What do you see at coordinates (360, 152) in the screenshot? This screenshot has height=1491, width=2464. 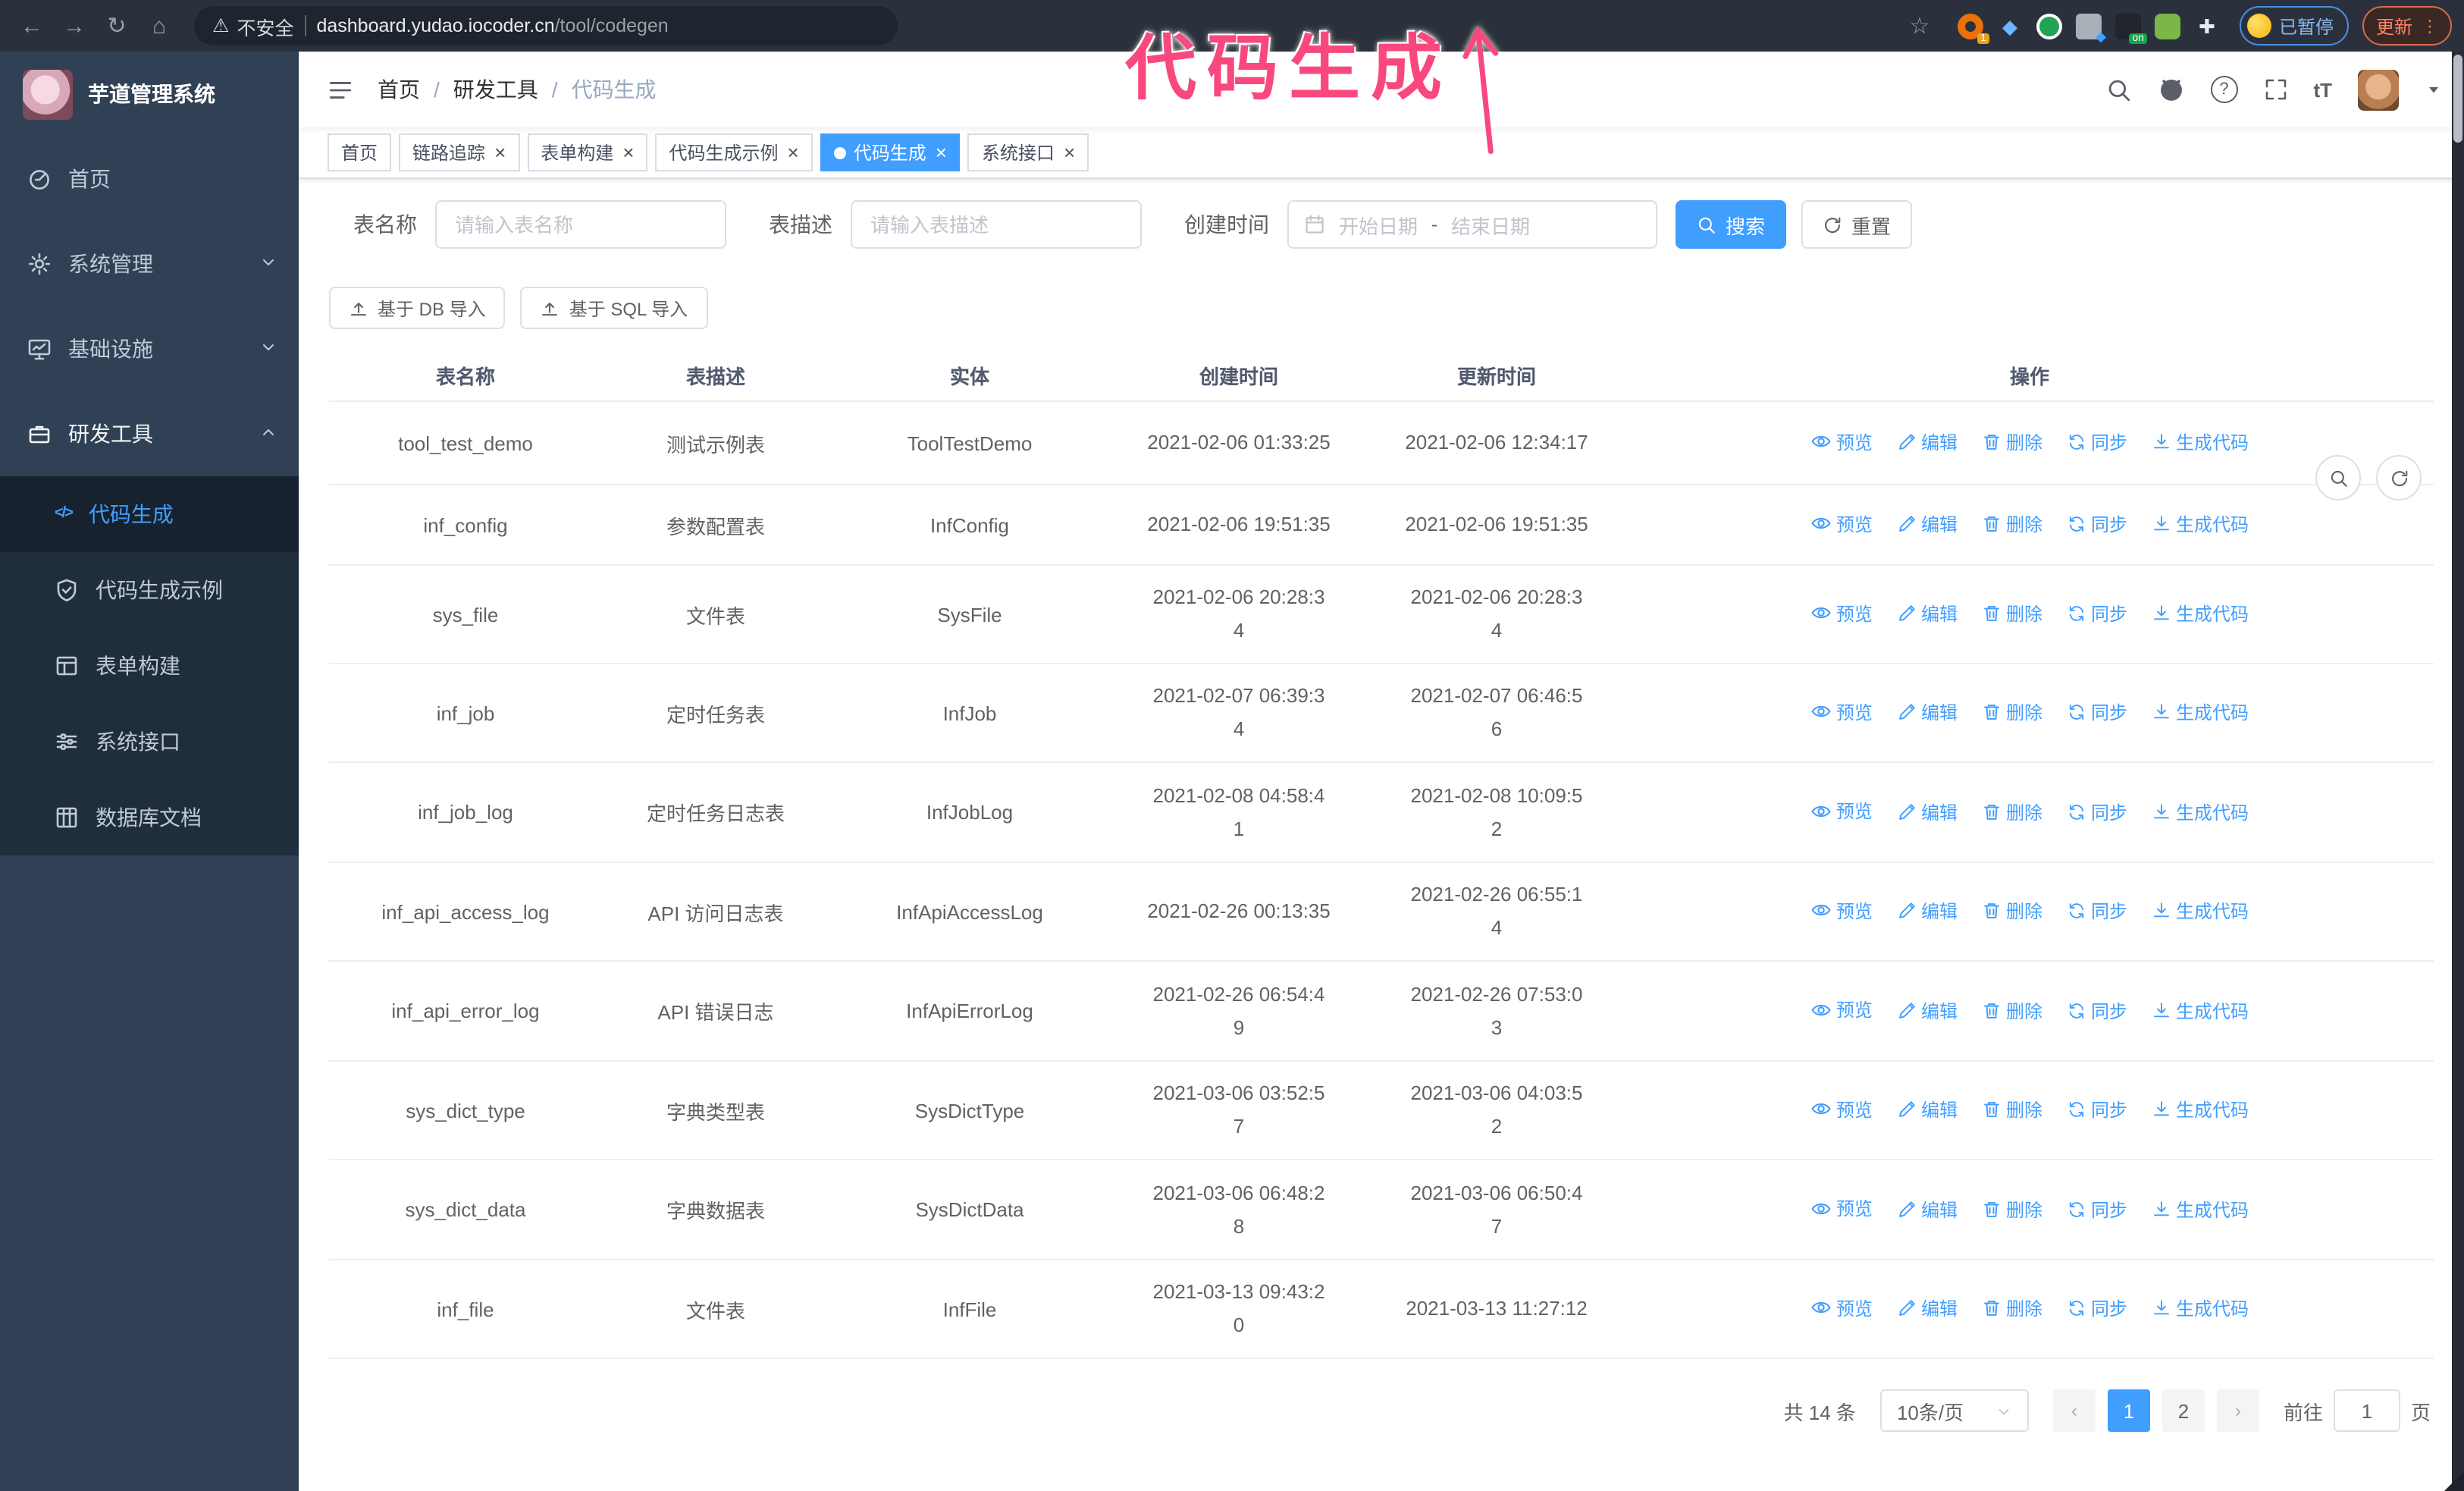 I see `tab-首页: 首页` at bounding box center [360, 152].